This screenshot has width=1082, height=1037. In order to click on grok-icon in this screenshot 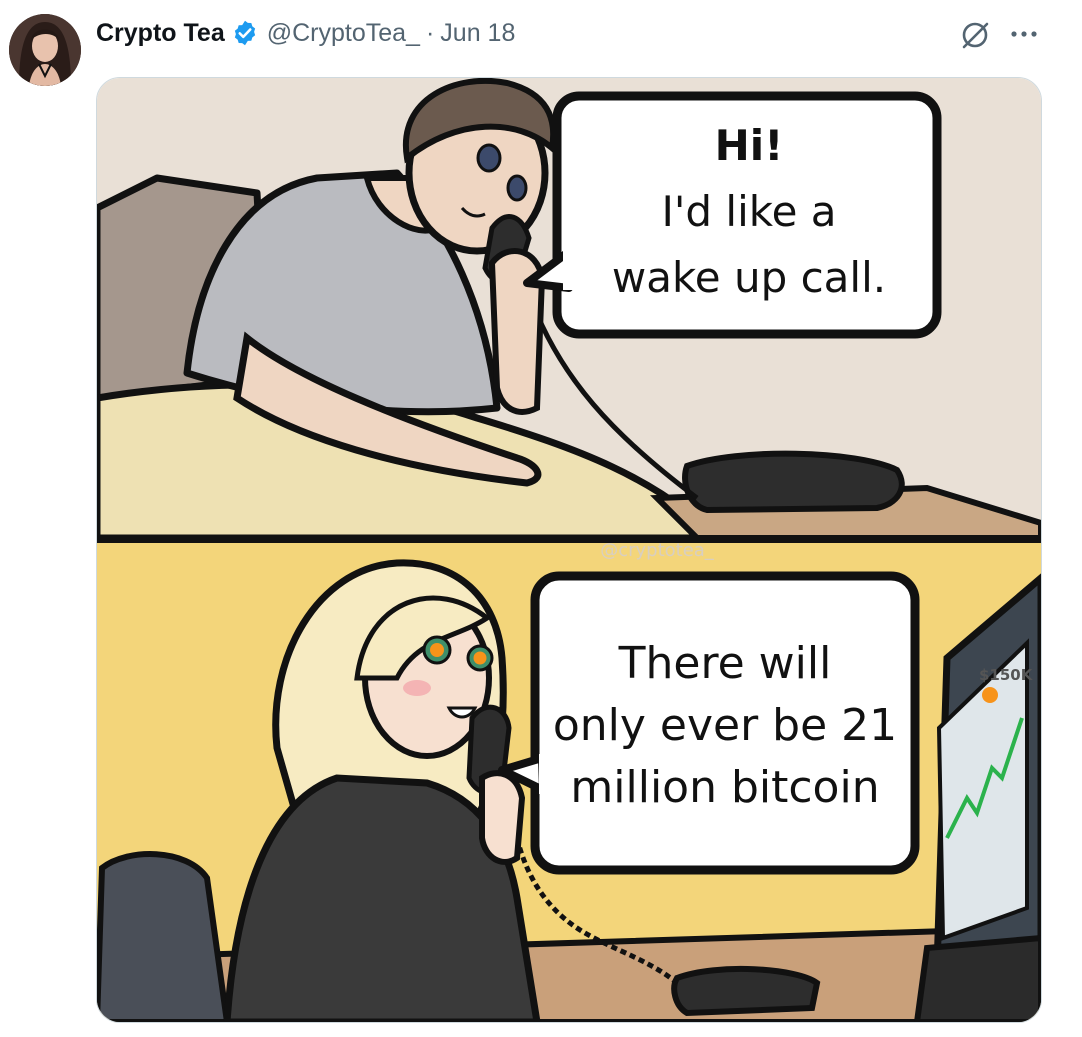, I will do `click(975, 35)`.